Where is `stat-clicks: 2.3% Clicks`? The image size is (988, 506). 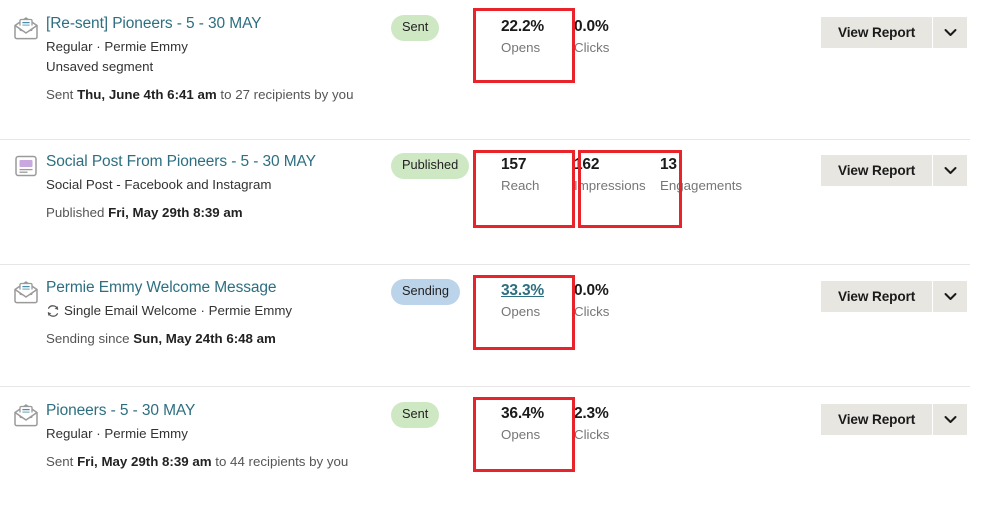
stat-clicks: 2.3% Clicks is located at coordinates (610, 423).